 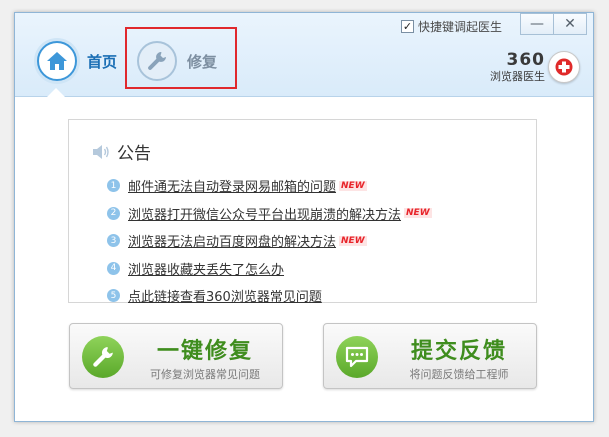 I want to click on minimize-button: —, so click(x=537, y=24).